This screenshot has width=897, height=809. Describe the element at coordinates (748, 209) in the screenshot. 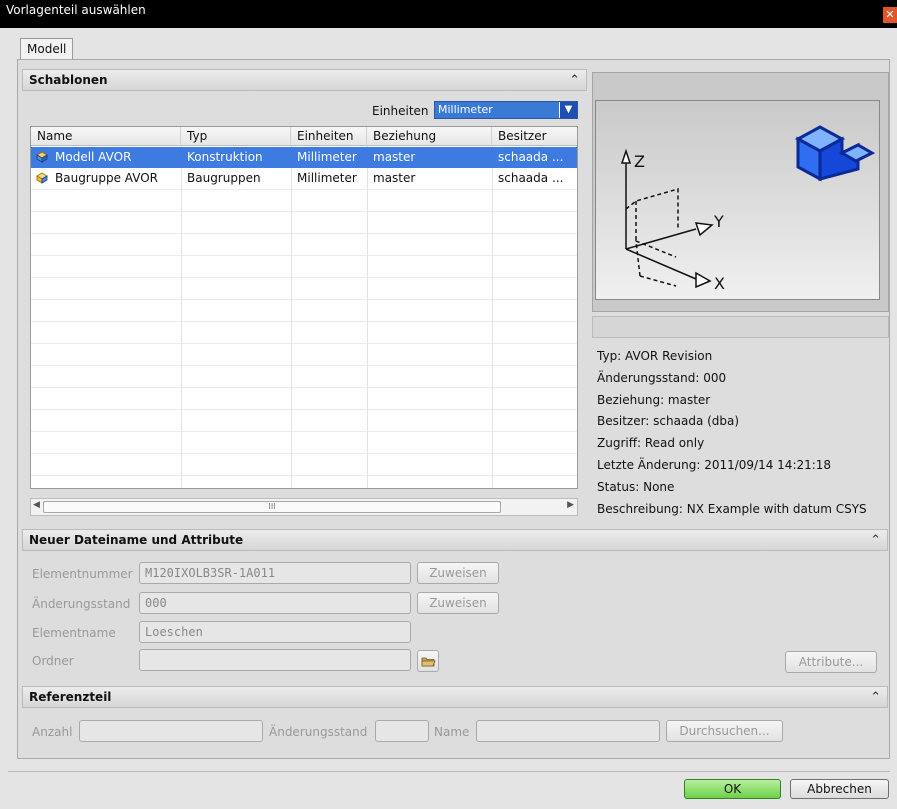

I see `datum-csys-icon: Z Y X` at that location.